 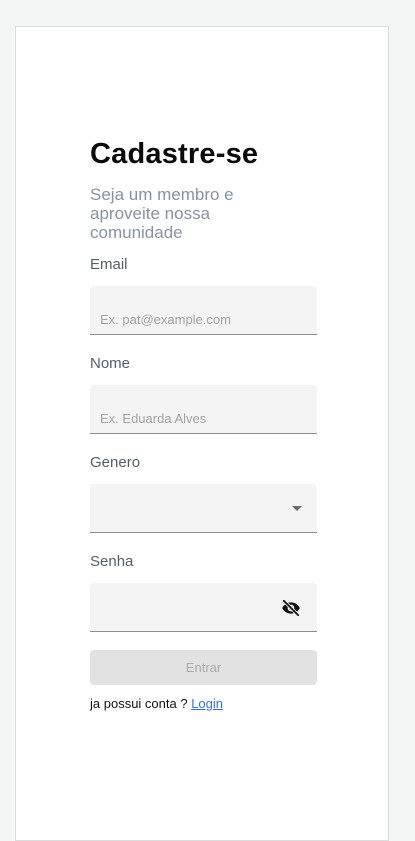 I want to click on chevron-down-icon, so click(x=297, y=508).